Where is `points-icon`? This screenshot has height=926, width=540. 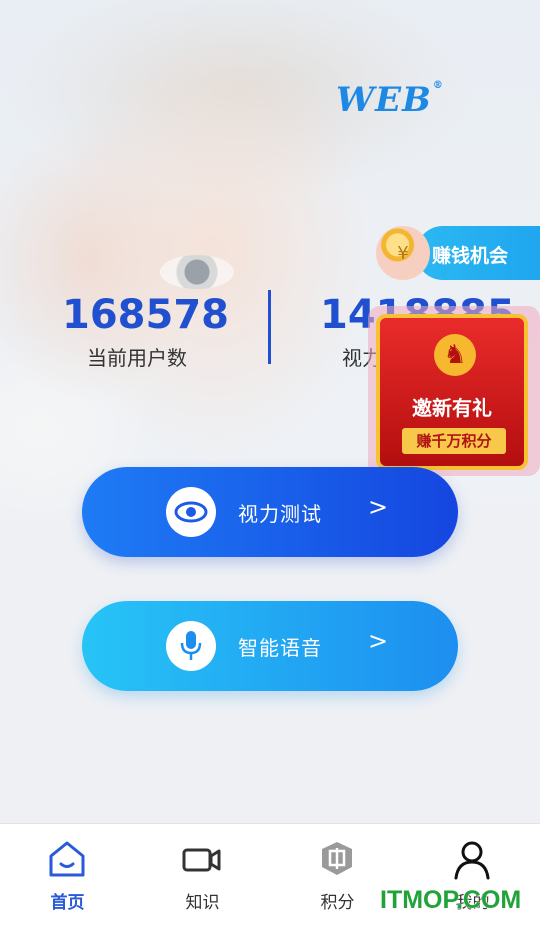
points-icon is located at coordinates (337, 859).